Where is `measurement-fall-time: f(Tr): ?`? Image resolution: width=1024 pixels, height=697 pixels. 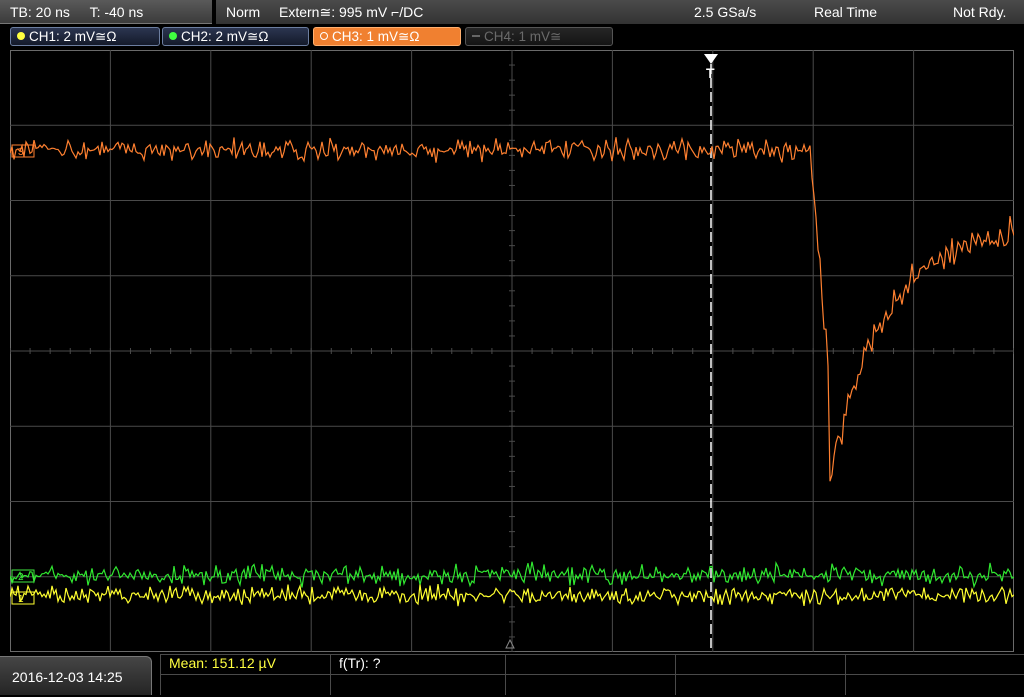
measurement-fall-time: f(Tr): ? is located at coordinates (359, 663).